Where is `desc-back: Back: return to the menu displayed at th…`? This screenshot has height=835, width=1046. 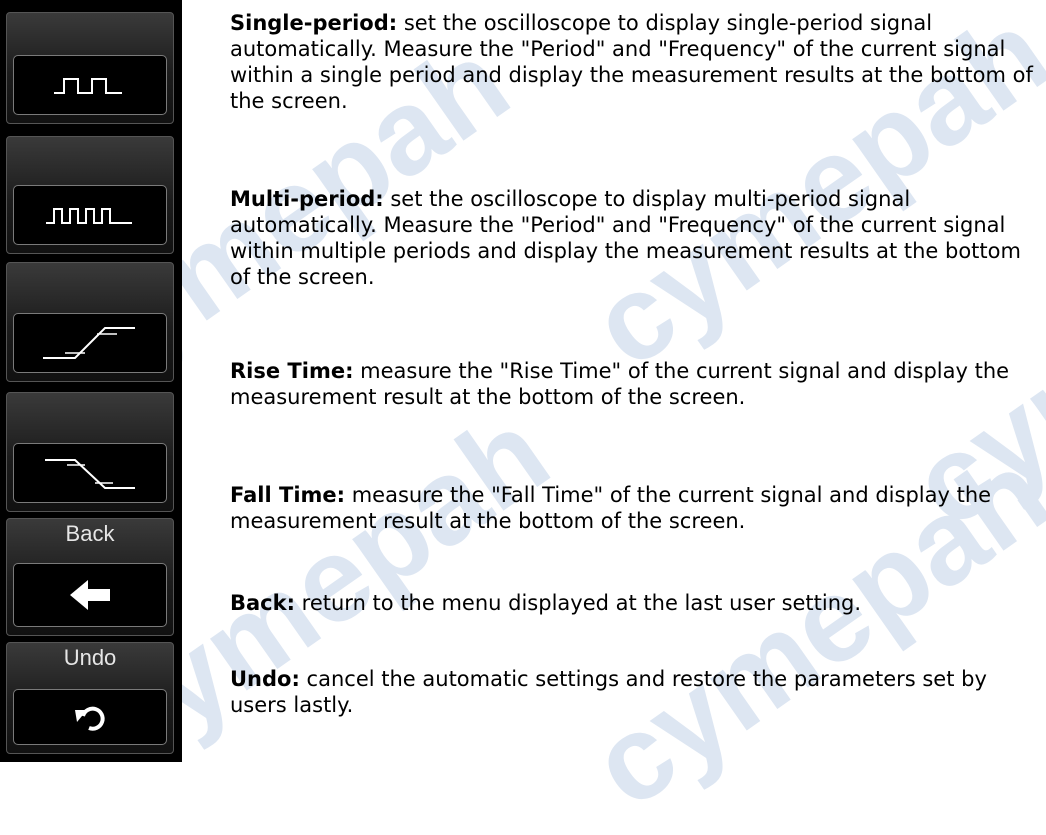 desc-back: Back: return to the menu displayed at th… is located at coordinates (635, 603).